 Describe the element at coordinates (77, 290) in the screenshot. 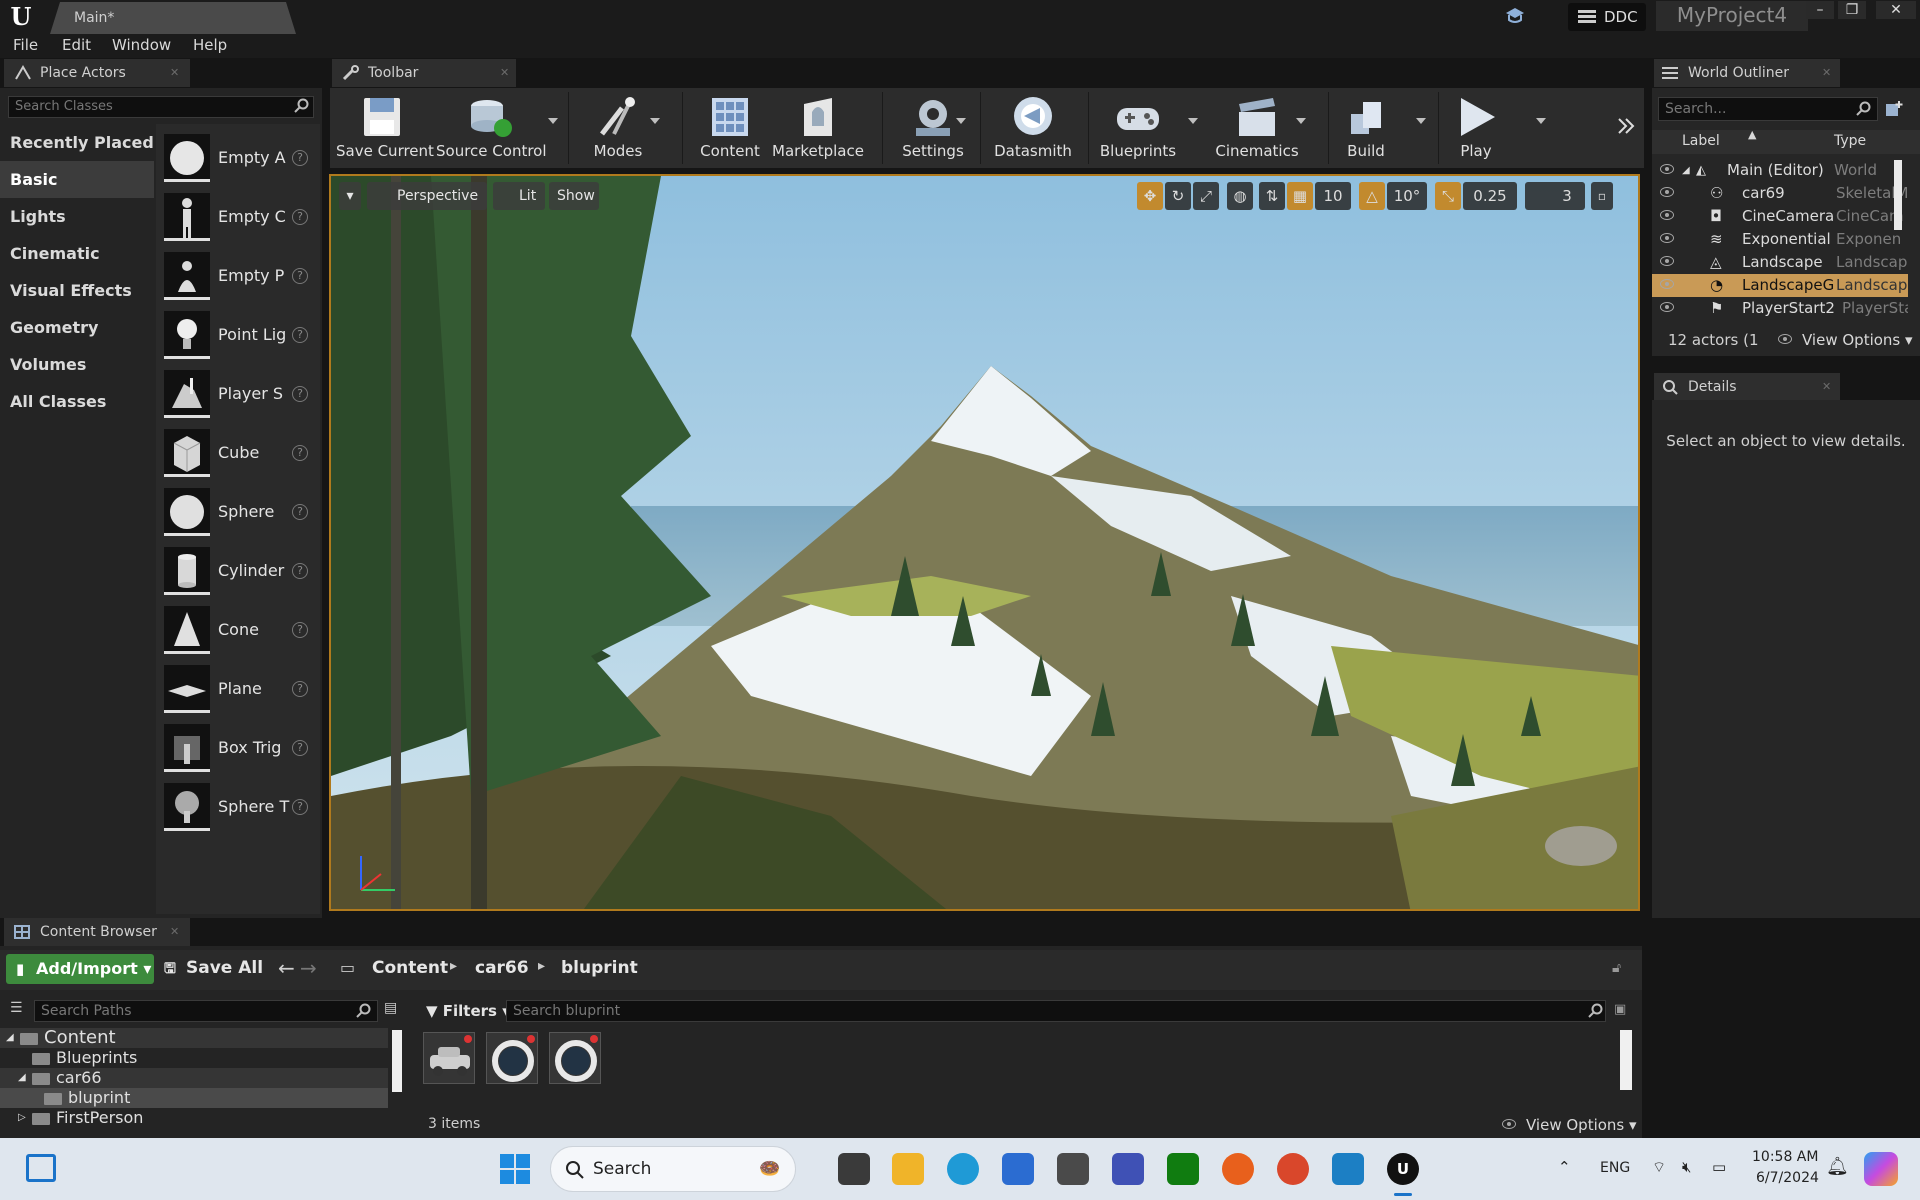

I see `category-visual-effects: Visual Effects` at that location.